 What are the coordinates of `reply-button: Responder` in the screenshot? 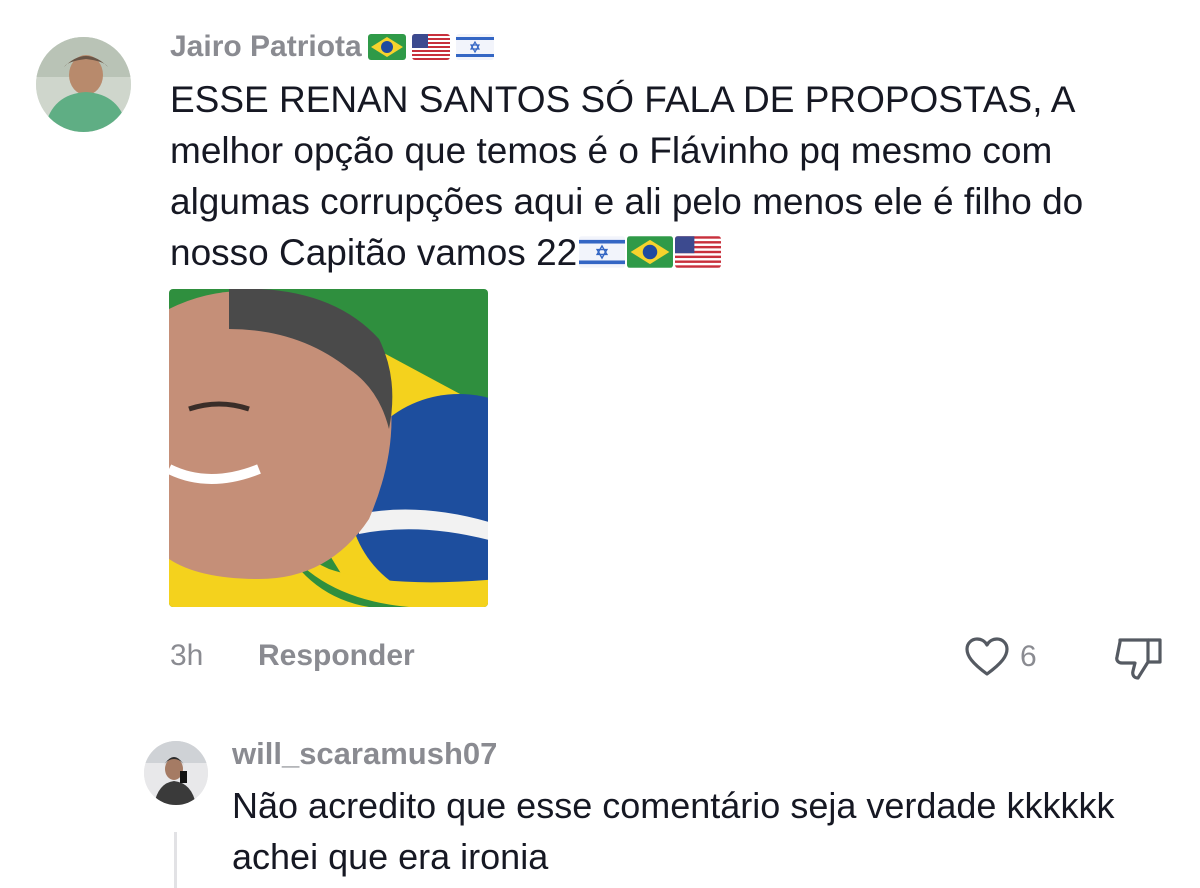 It's located at (336, 656).